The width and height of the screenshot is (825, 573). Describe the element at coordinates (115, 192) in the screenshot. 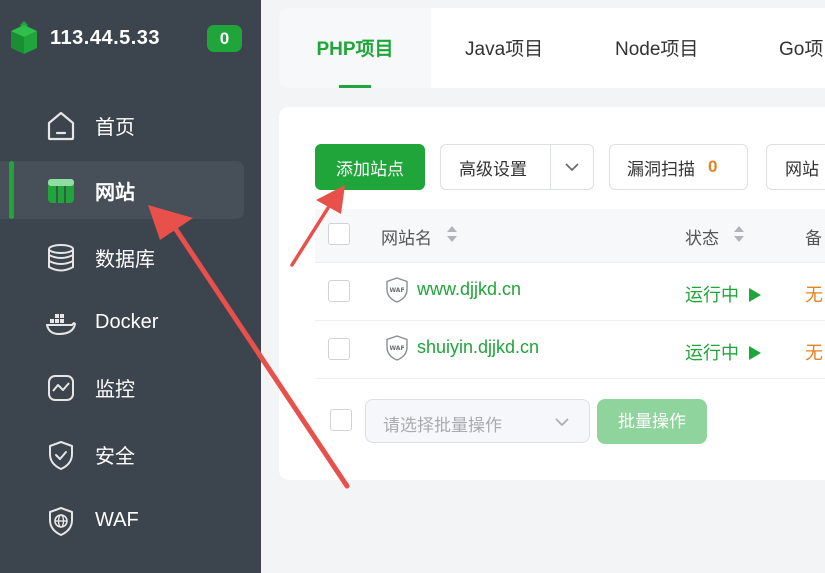

I see `sidebar-item-label: 网站` at that location.